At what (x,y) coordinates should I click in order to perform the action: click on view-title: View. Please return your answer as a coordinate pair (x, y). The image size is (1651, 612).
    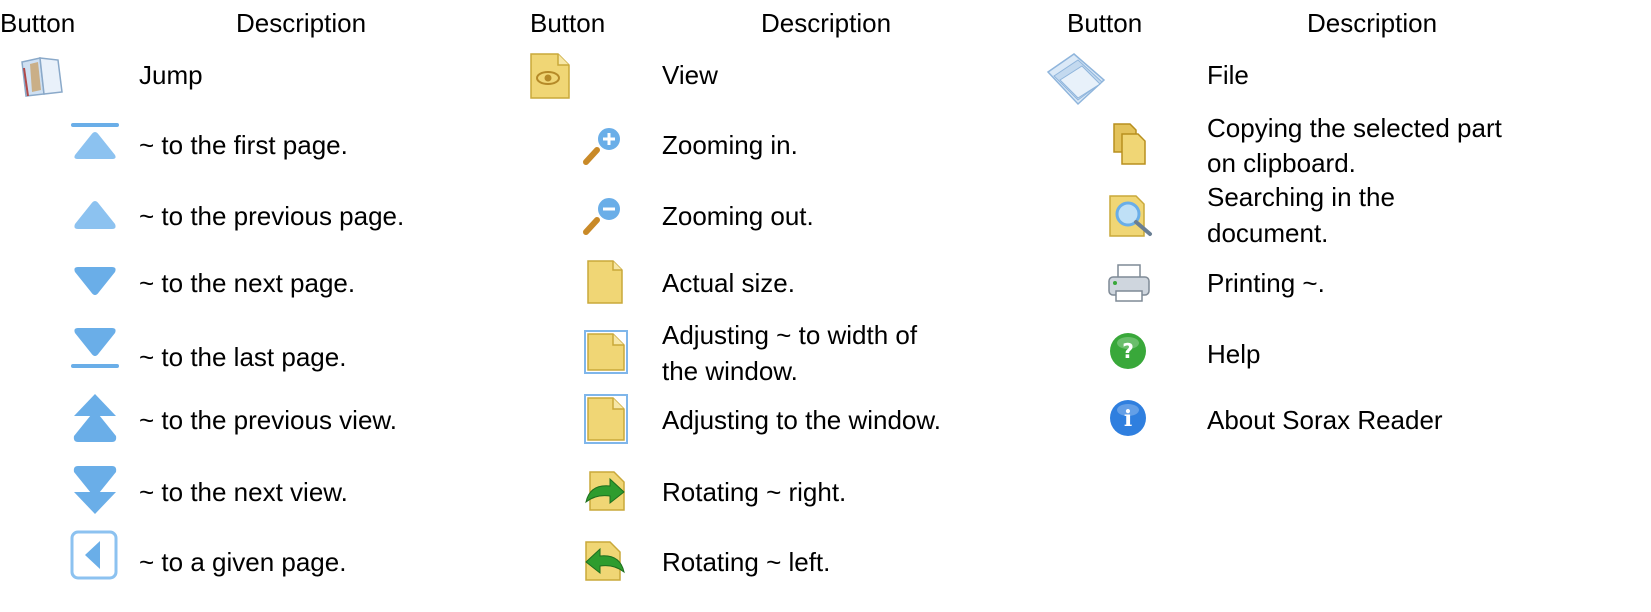
    Looking at the image, I should click on (690, 75).